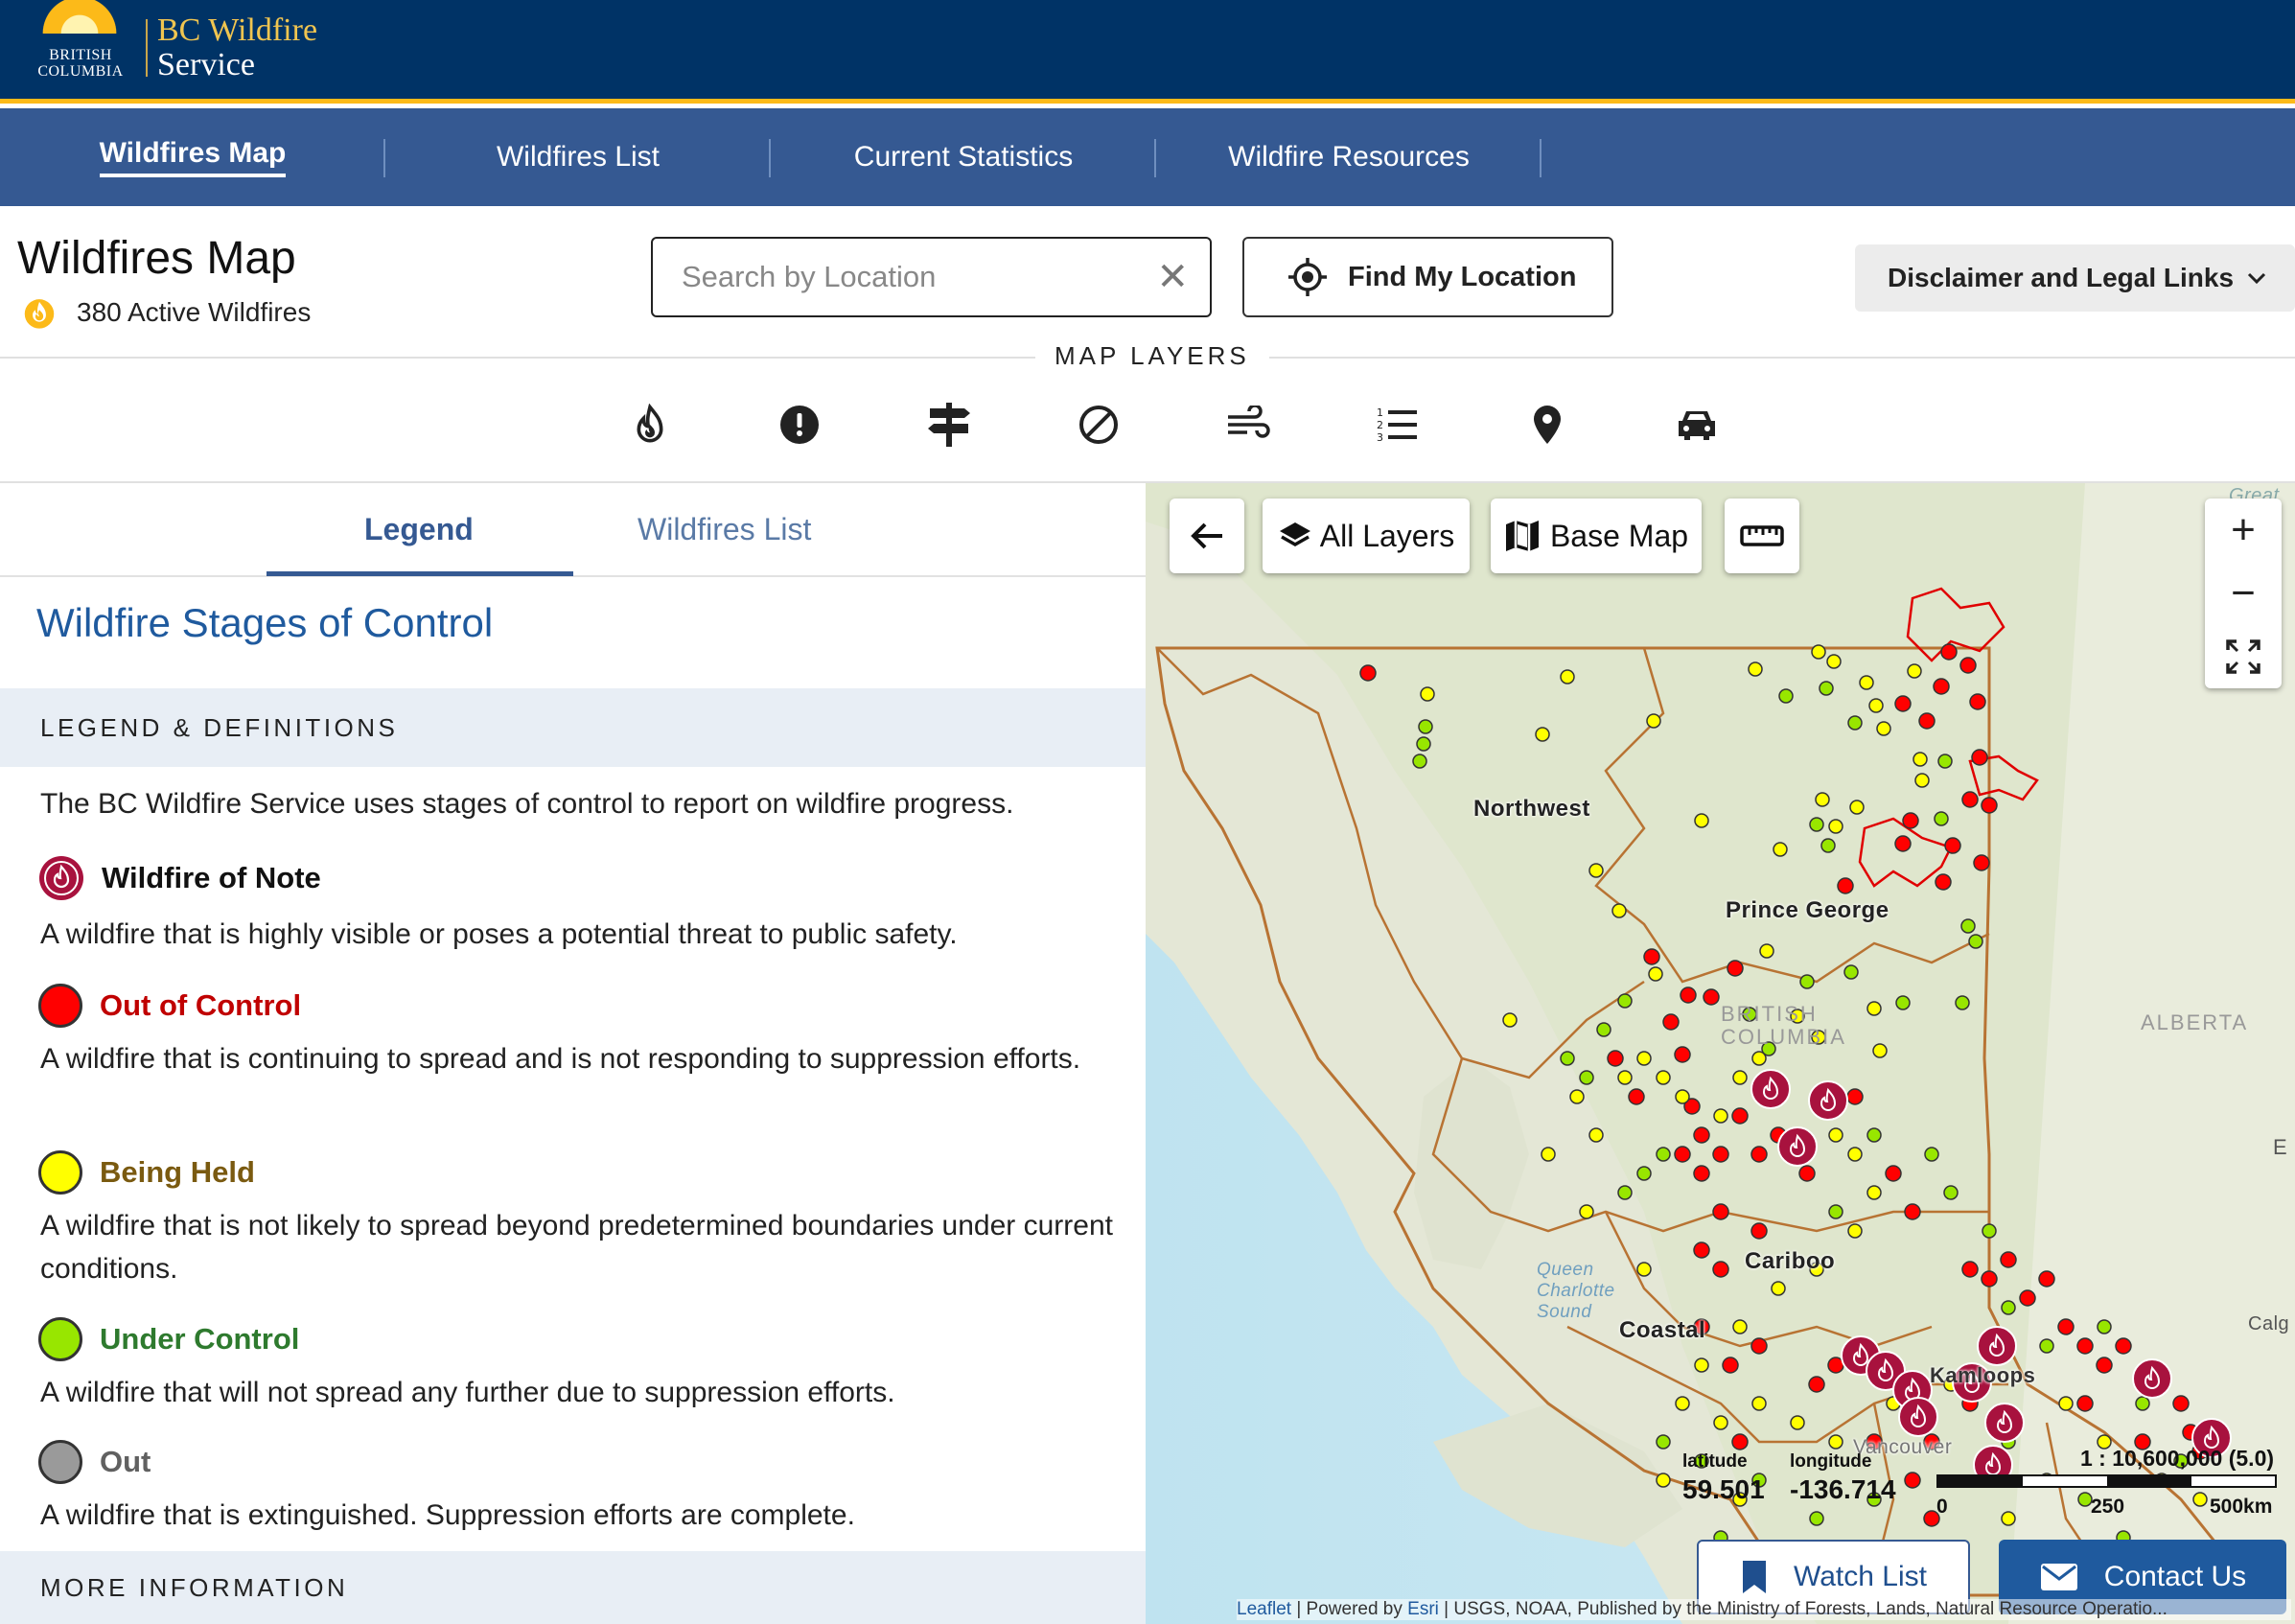  Describe the element at coordinates (1248, 425) in the screenshot. I see `wind-icon` at that location.